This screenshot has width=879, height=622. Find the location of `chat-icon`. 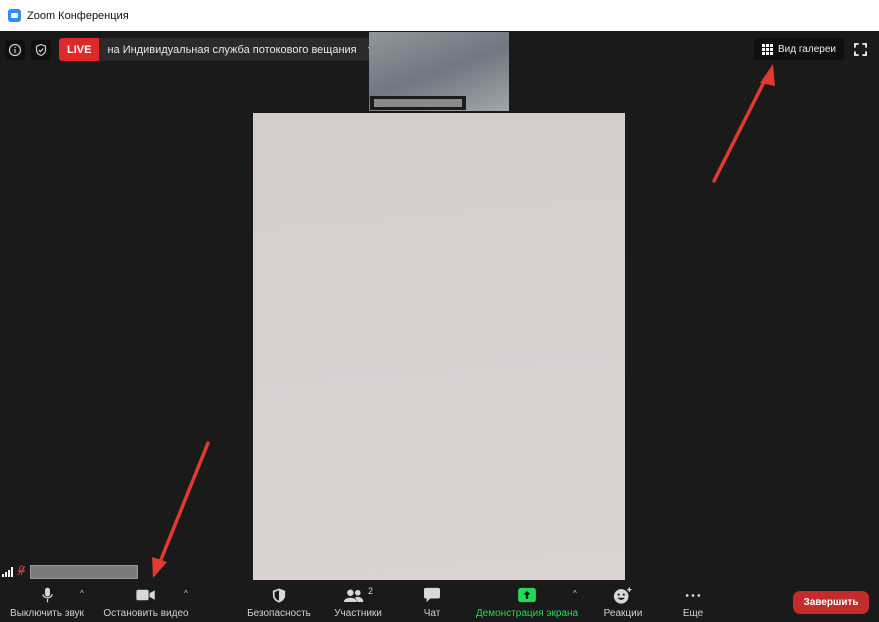

chat-icon is located at coordinates (432, 595).